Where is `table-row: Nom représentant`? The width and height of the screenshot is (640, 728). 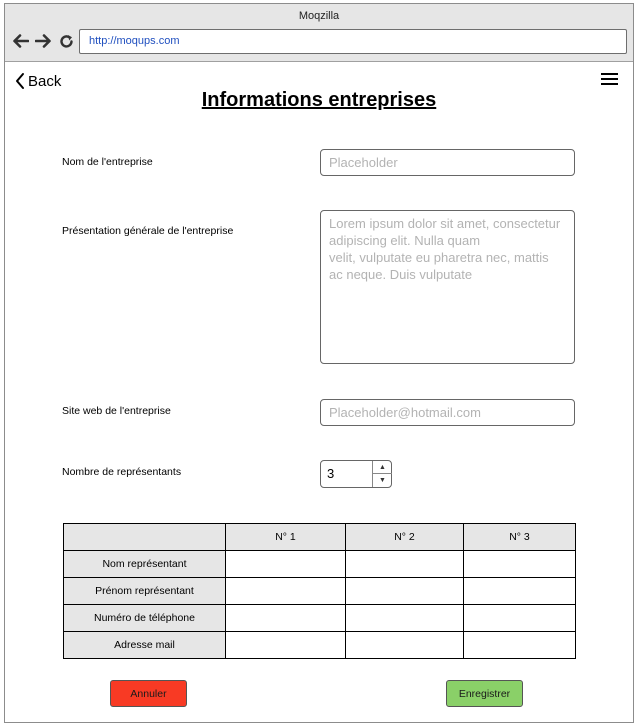
table-row: Nom représentant is located at coordinates (319, 564).